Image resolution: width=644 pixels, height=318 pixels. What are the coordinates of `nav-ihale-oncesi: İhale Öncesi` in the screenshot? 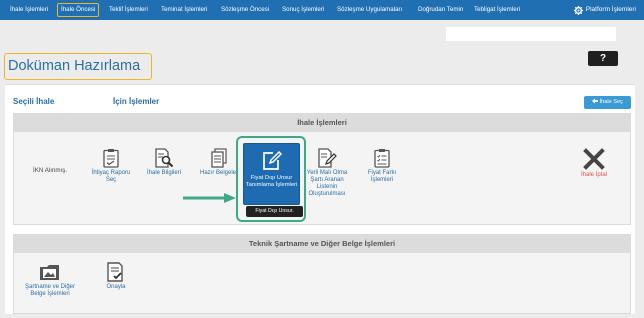 It's located at (78, 10).